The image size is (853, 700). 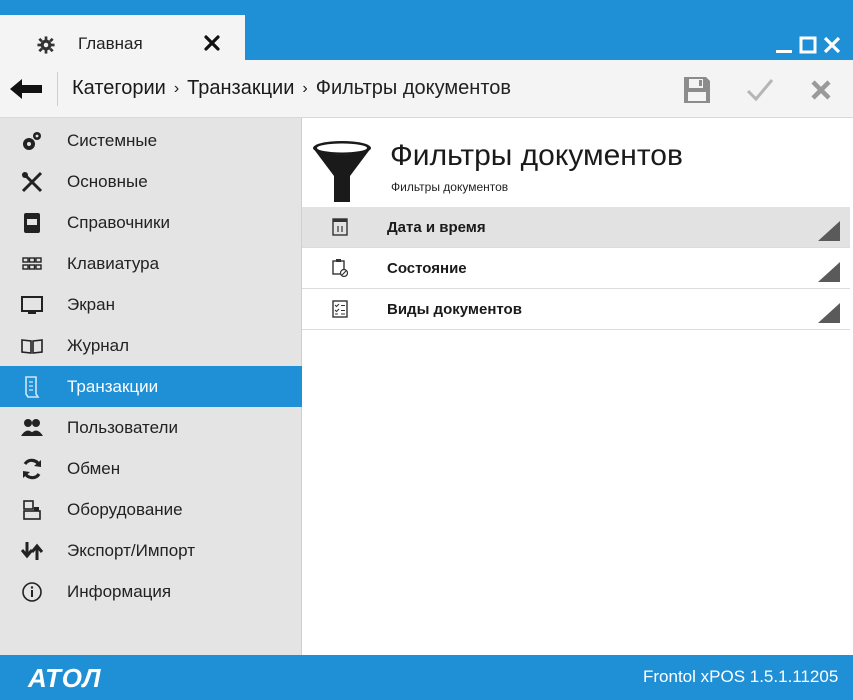 I want to click on breadcrumb-item-transactions: Транзакции, so click(x=240, y=88).